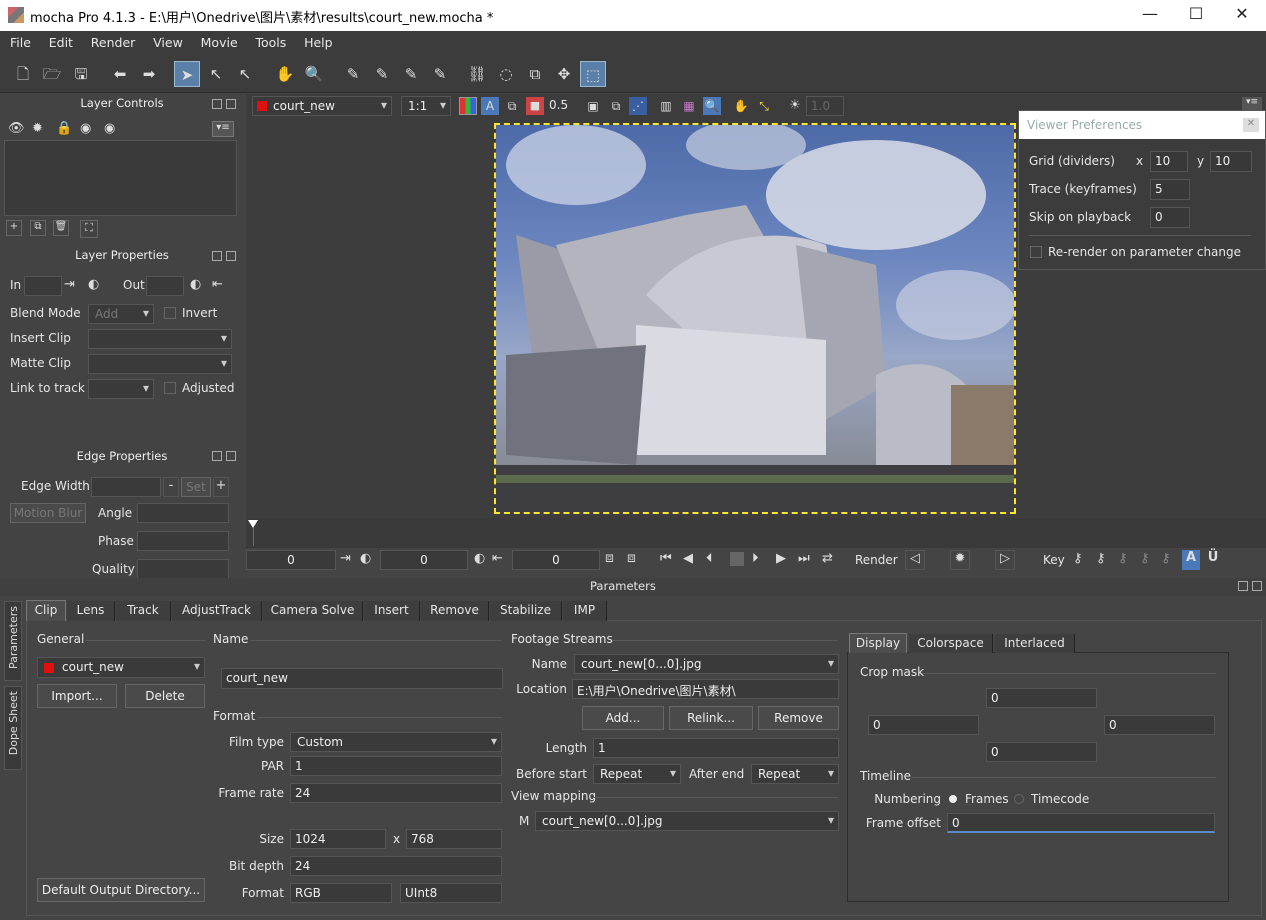 This screenshot has height=920, width=1266. I want to click on next-frame-icon: ▶, so click(781, 558).